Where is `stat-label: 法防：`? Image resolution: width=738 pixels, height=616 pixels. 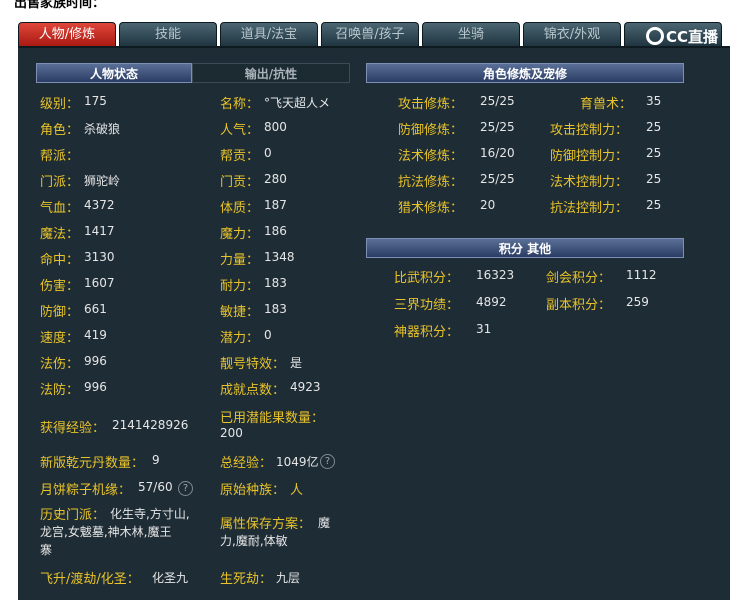 stat-label: 法防： is located at coordinates (60, 390).